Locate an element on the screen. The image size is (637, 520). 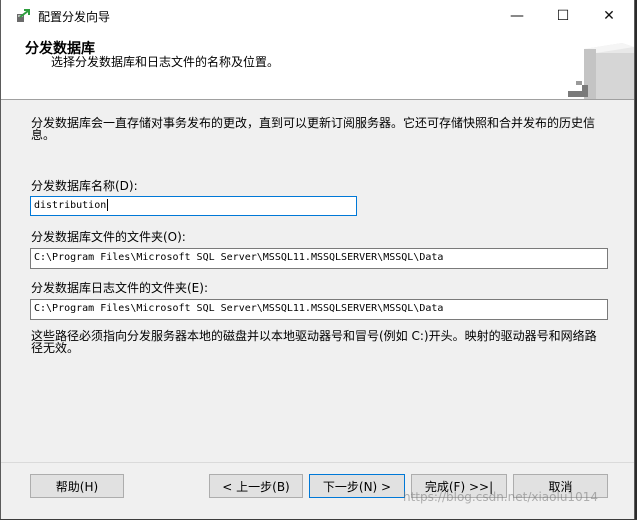
wizard-app-icon is located at coordinates (23, 16).